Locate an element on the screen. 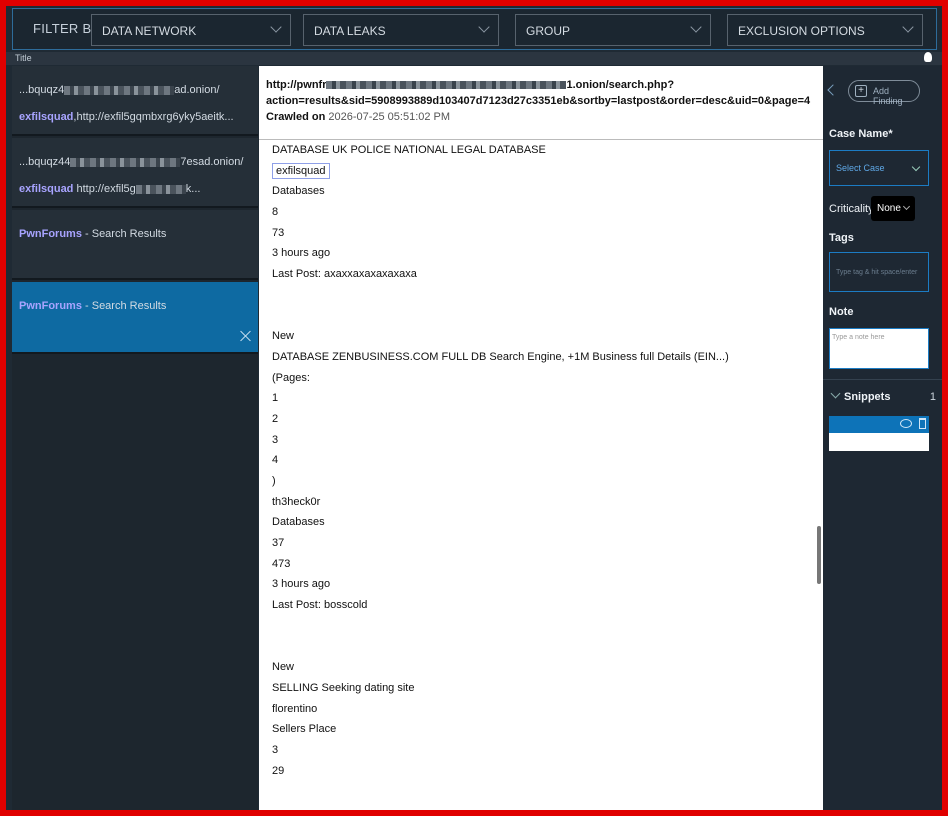 The width and height of the screenshot is (948, 816). filter-data-leaks: DATA LEAKS is located at coordinates (401, 30).